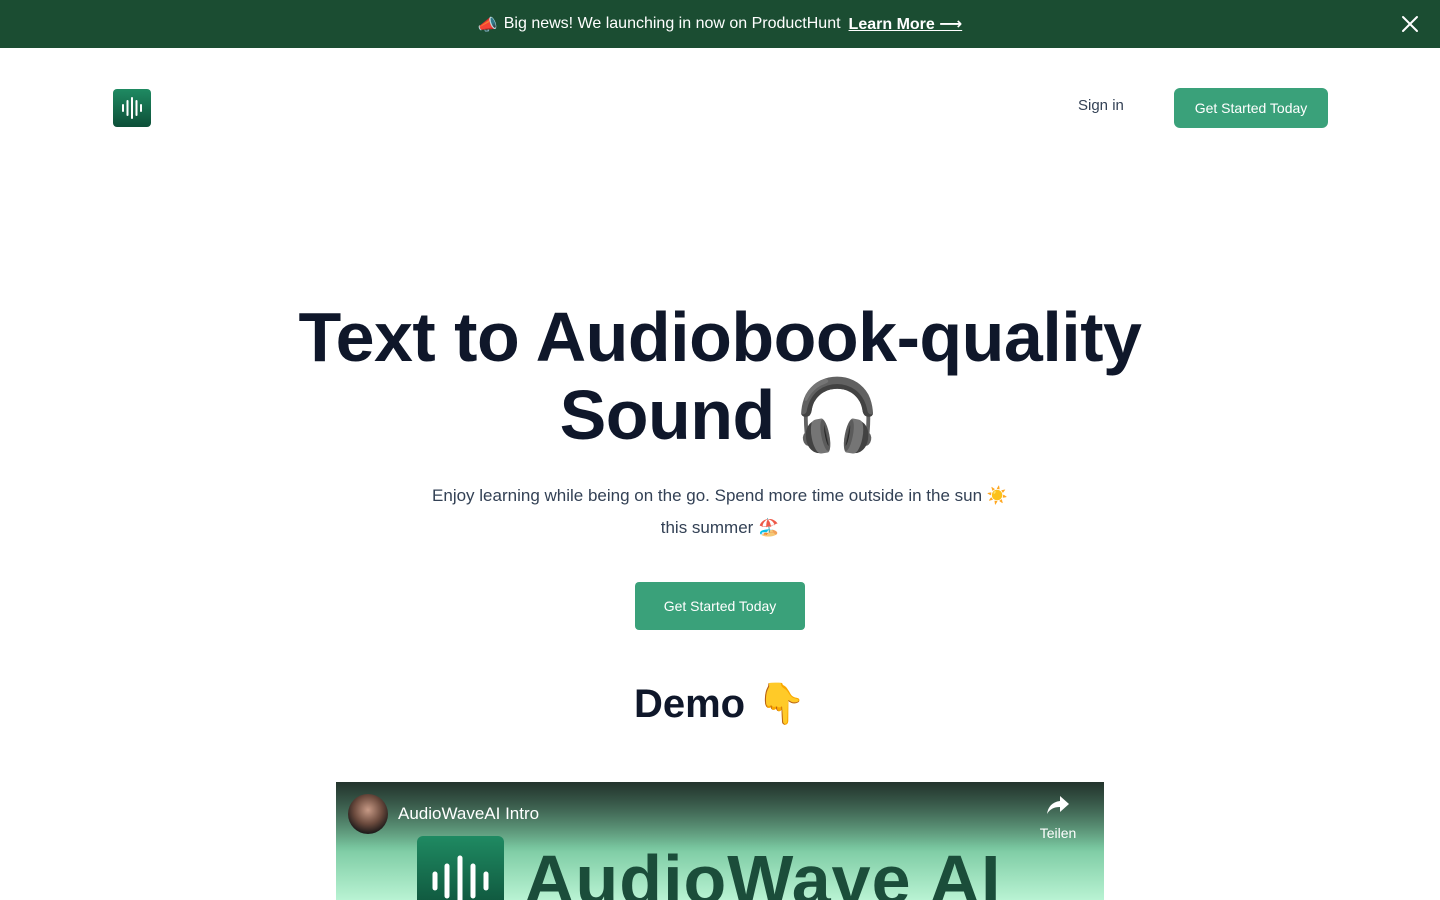 The height and width of the screenshot is (900, 1440). Describe the element at coordinates (769, 528) in the screenshot. I see `beach-icon: 🏖️` at that location.